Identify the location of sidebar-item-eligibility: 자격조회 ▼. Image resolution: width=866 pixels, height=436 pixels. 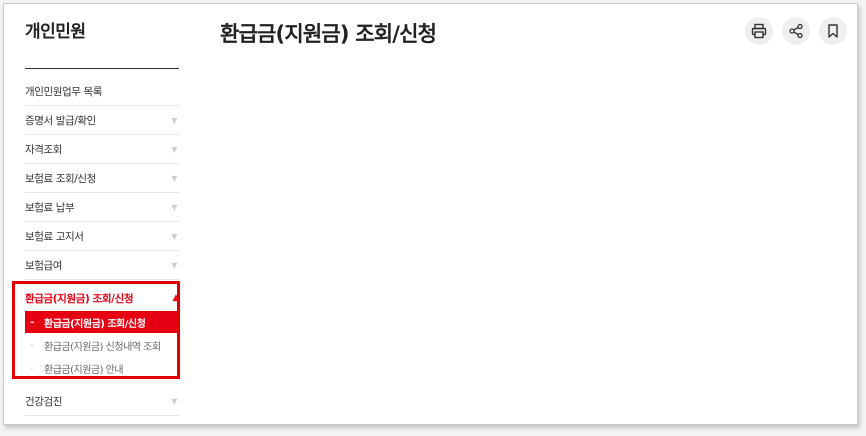
(102, 149).